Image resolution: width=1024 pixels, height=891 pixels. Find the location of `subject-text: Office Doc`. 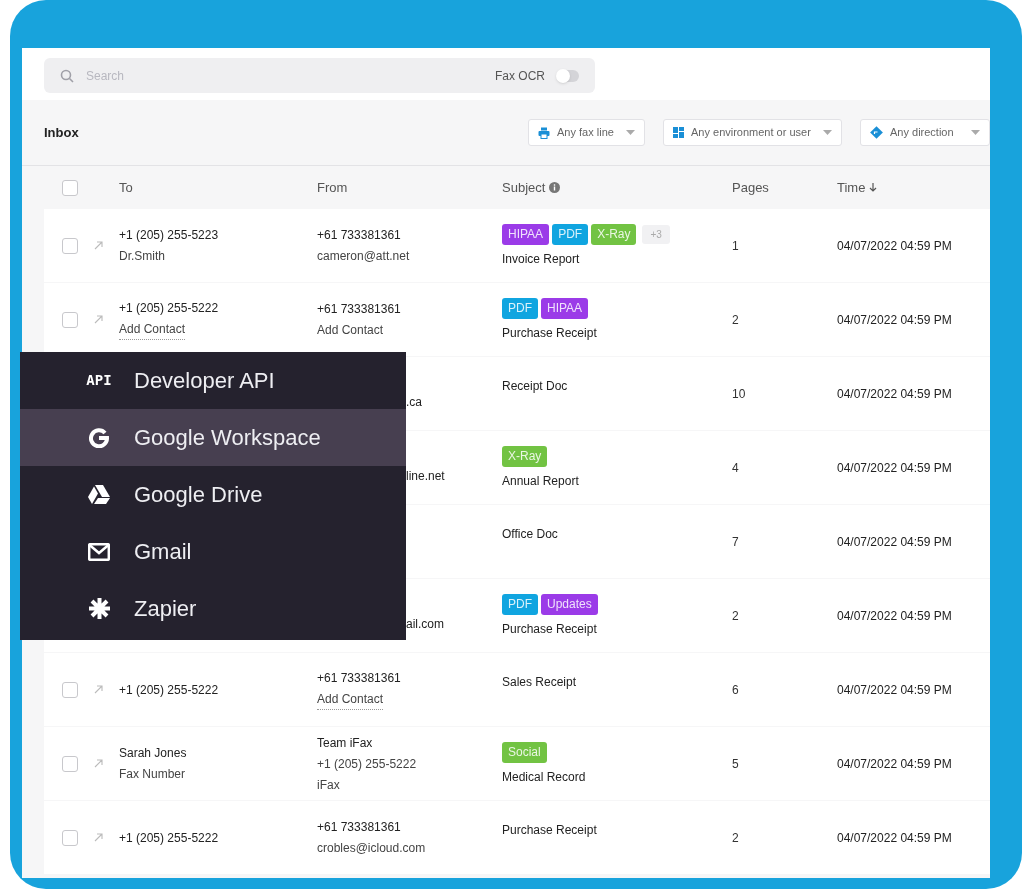

subject-text: Office Doc is located at coordinates (530, 534).